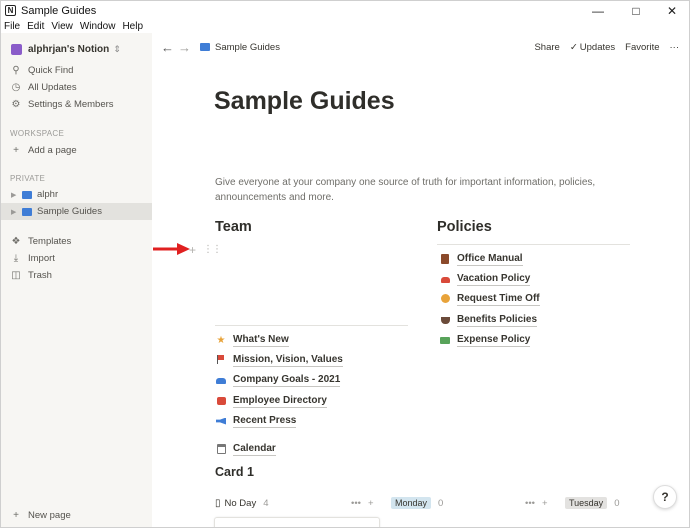 This screenshot has width=690, height=528. Describe the element at coordinates (311, 325) in the screenshot. I see `team-divider` at that location.